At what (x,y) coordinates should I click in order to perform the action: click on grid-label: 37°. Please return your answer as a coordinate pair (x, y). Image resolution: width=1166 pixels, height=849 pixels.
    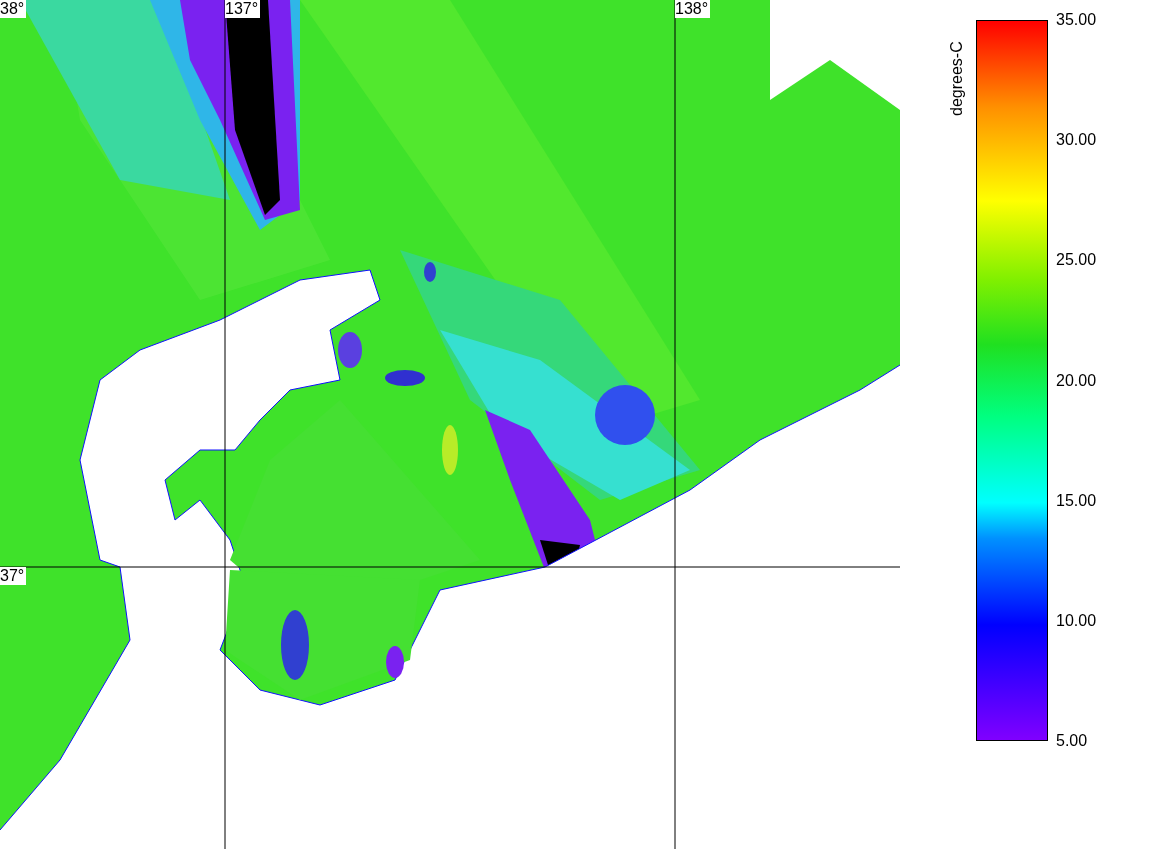
    Looking at the image, I should click on (13, 576).